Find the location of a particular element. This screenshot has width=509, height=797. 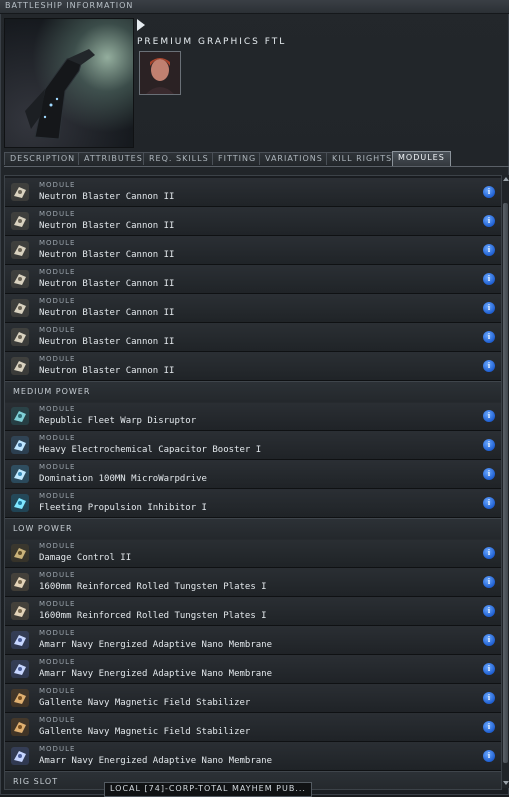

scroll-down-arrow-icon is located at coordinates (506, 783).